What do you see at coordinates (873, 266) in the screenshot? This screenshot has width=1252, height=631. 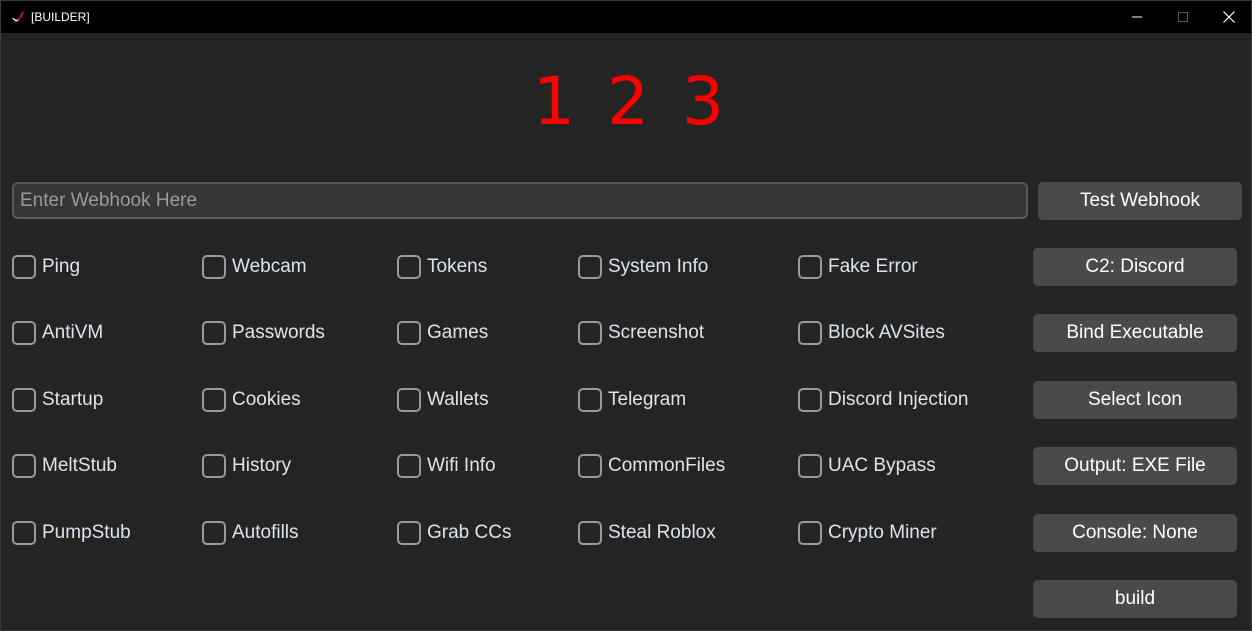 I see `checkbox-label: Fake Error` at bounding box center [873, 266].